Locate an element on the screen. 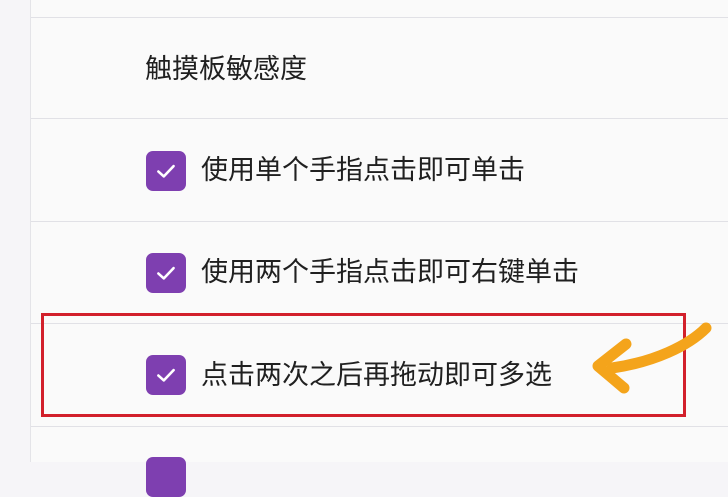  two-finger-right-click-label: 使用两个手指点击即可右键单击 is located at coordinates (390, 272).